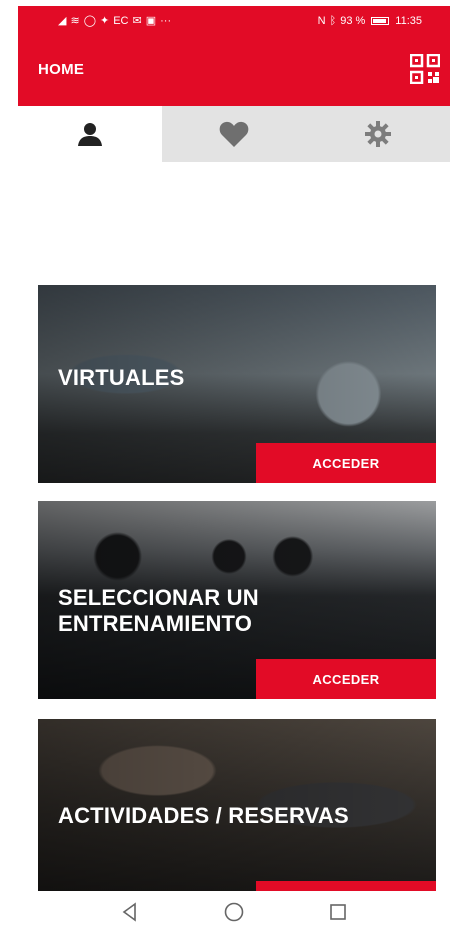  Describe the element at coordinates (380, 21) in the screenshot. I see `battery-icon` at that location.